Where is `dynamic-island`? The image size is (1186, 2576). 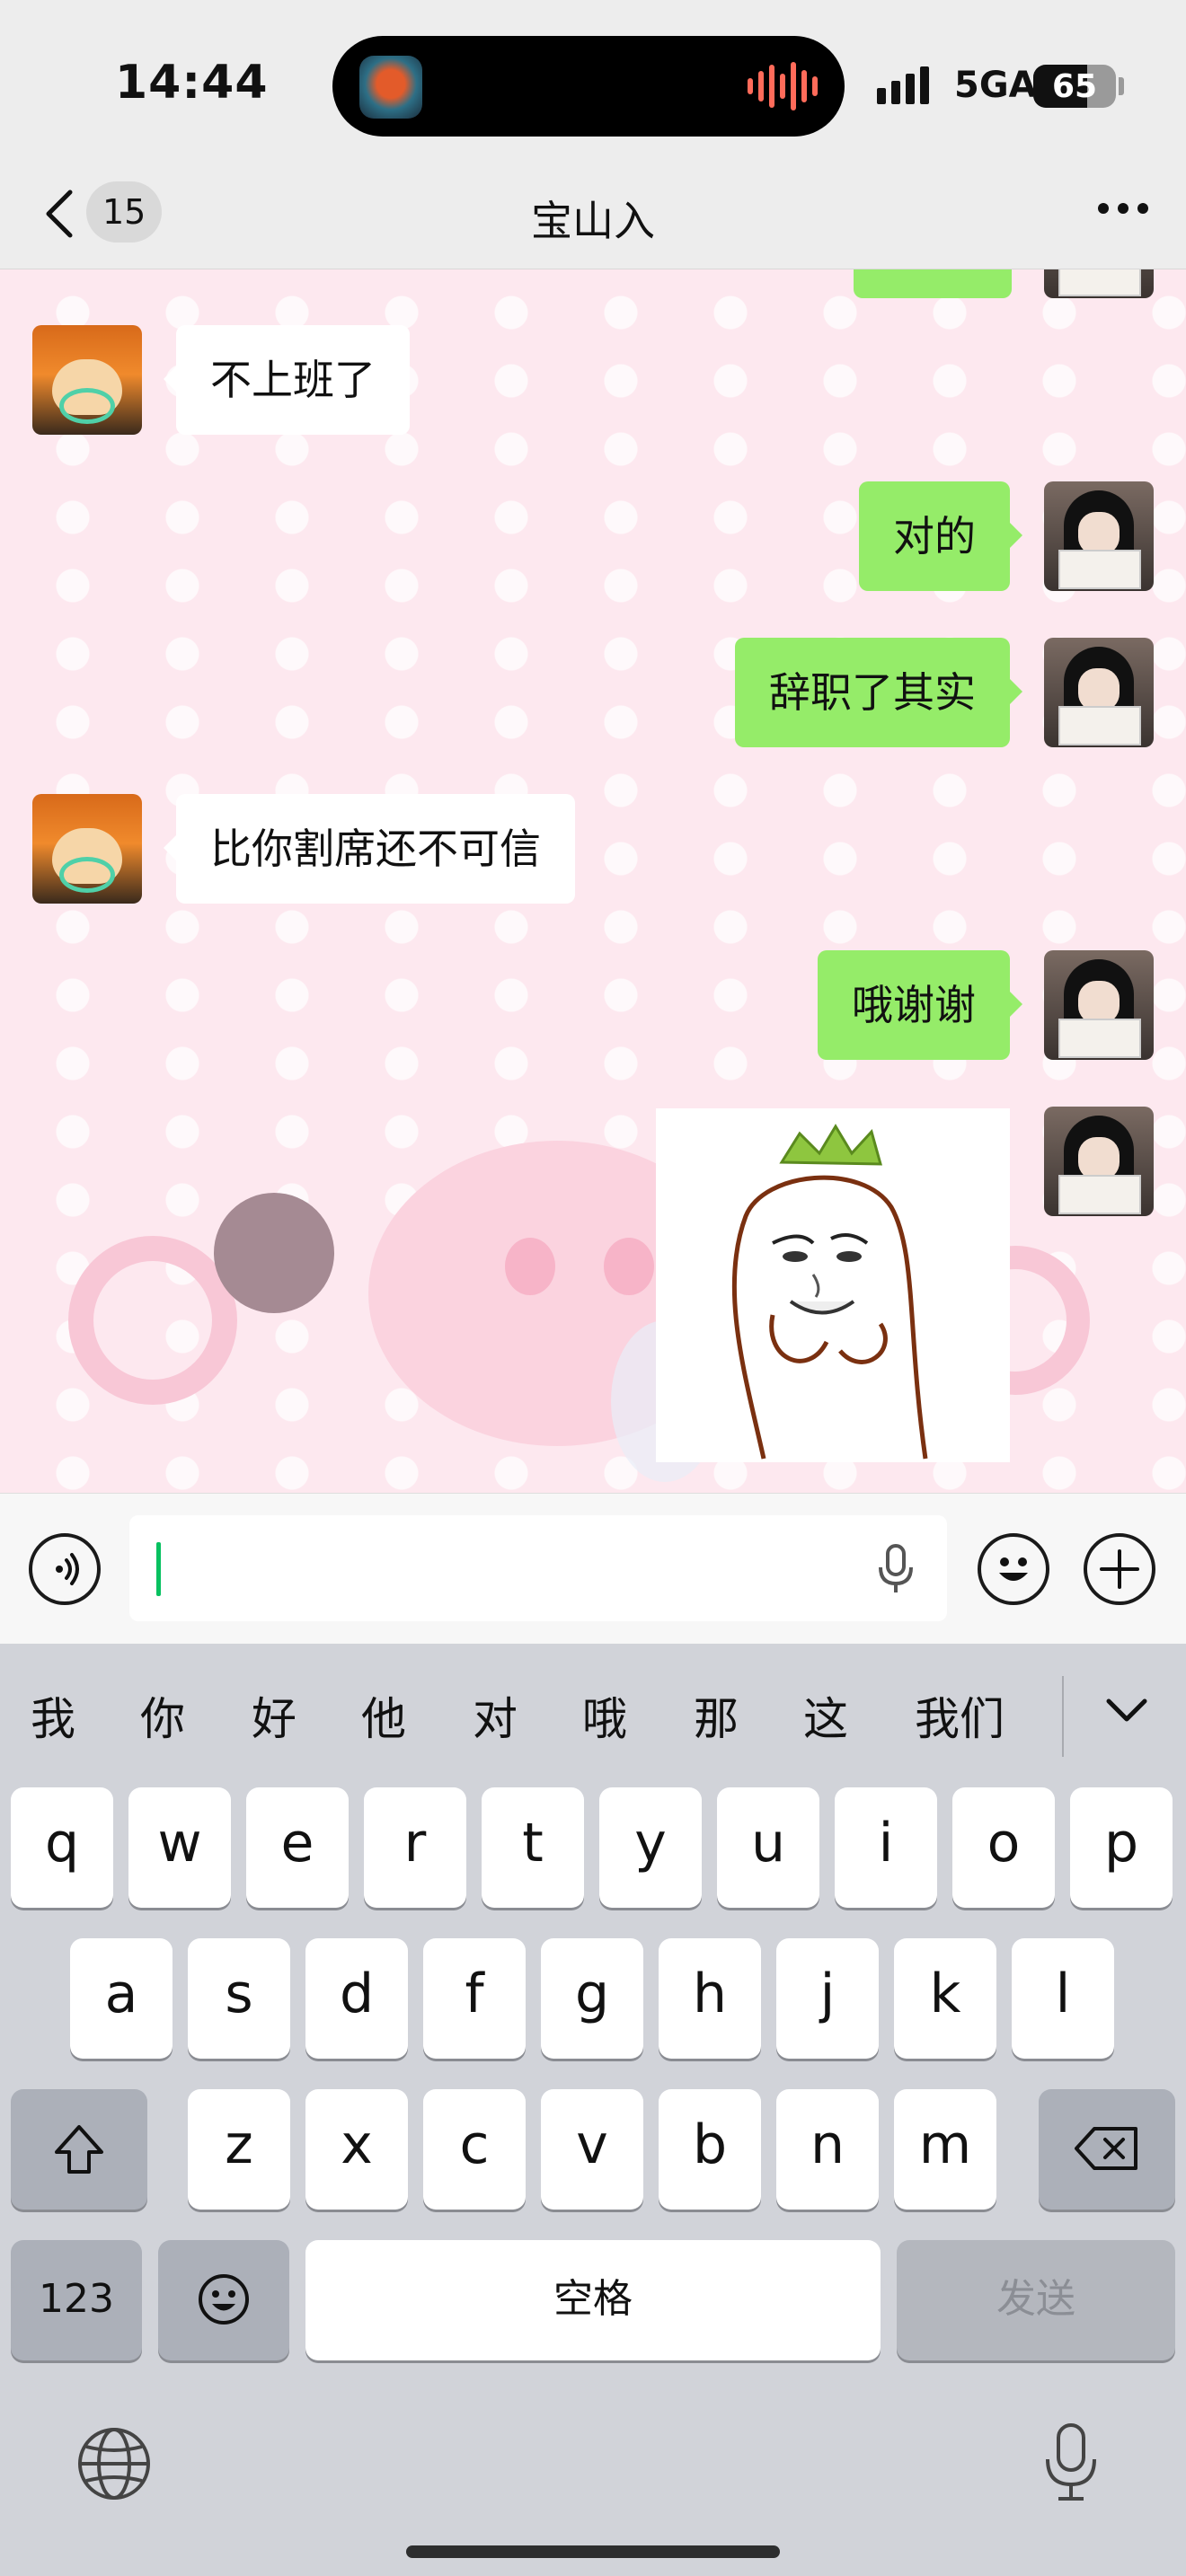
dynamic-island is located at coordinates (588, 86).